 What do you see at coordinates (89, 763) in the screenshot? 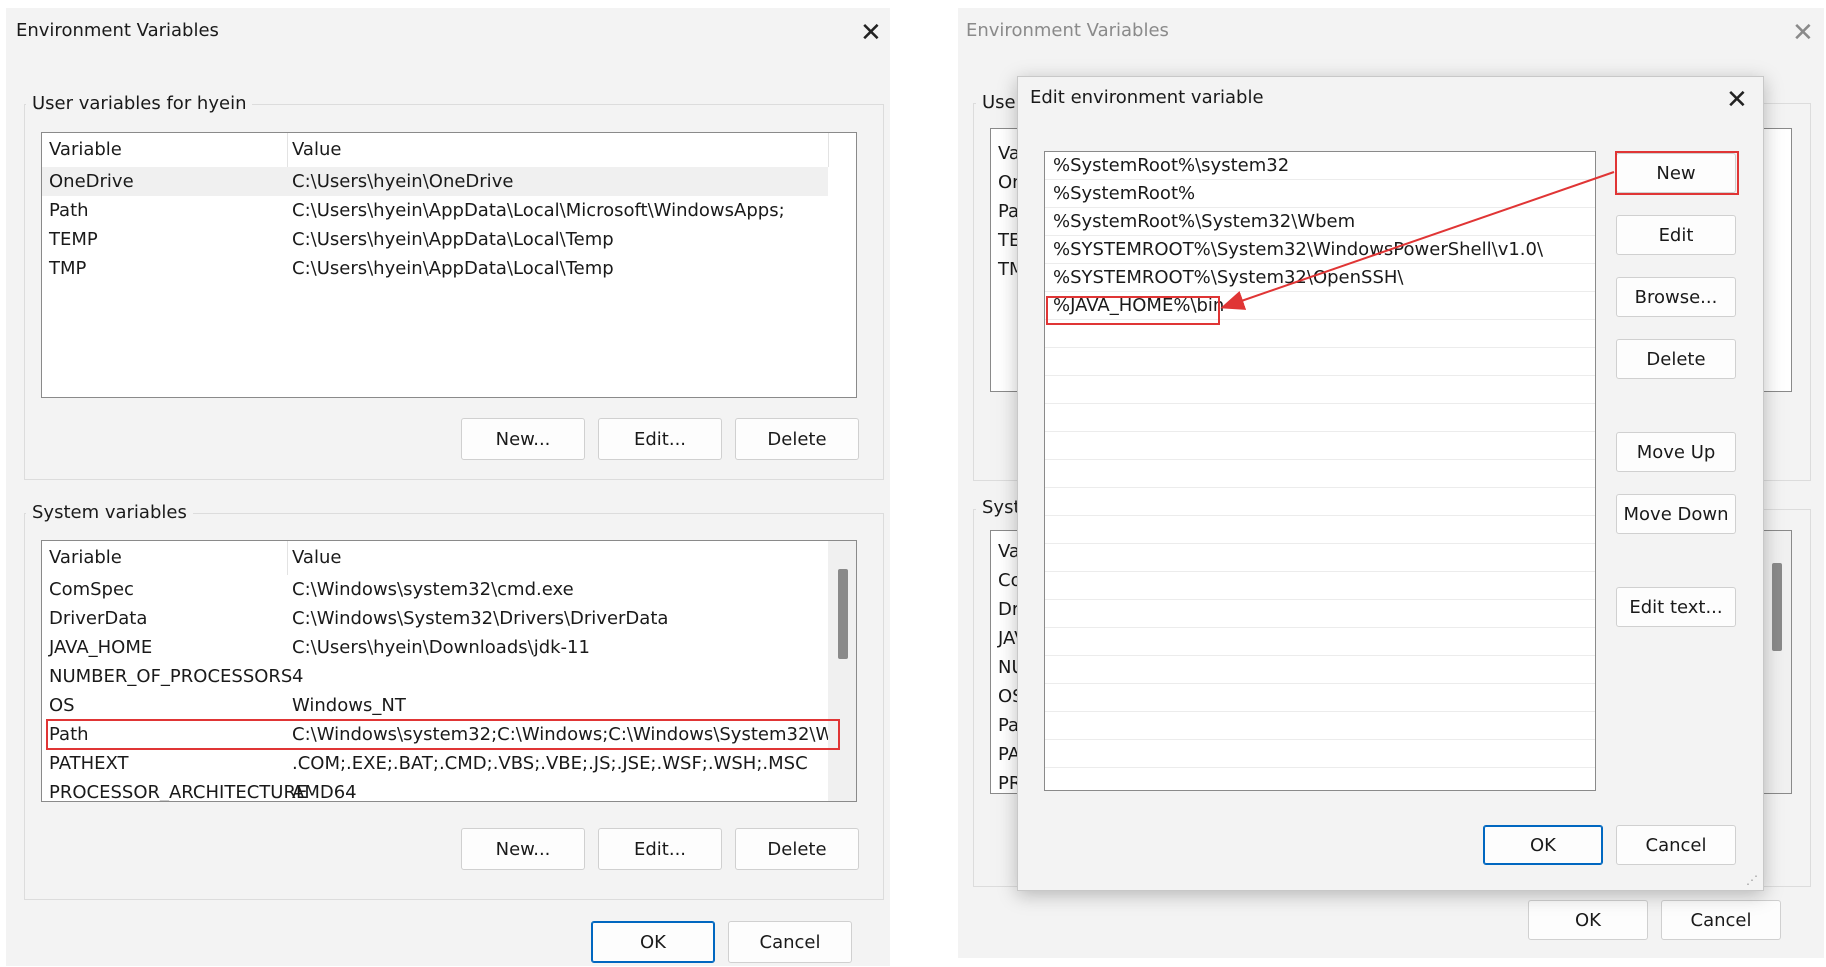
I see `variable-name: PATHEXT` at bounding box center [89, 763].